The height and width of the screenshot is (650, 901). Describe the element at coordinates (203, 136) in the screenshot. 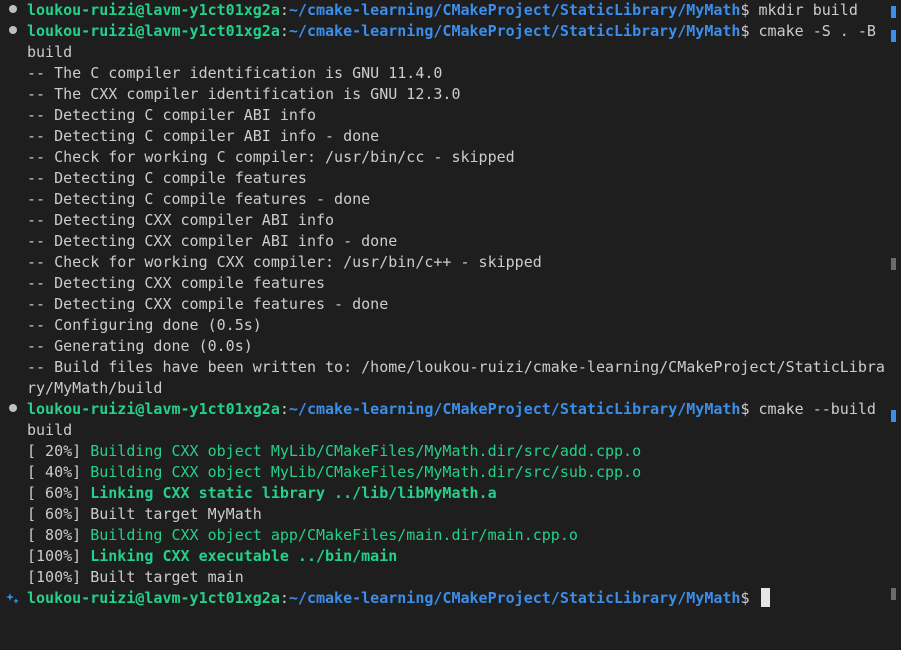

I see `output-text: -- Detecting C compiler ABI info - done` at that location.